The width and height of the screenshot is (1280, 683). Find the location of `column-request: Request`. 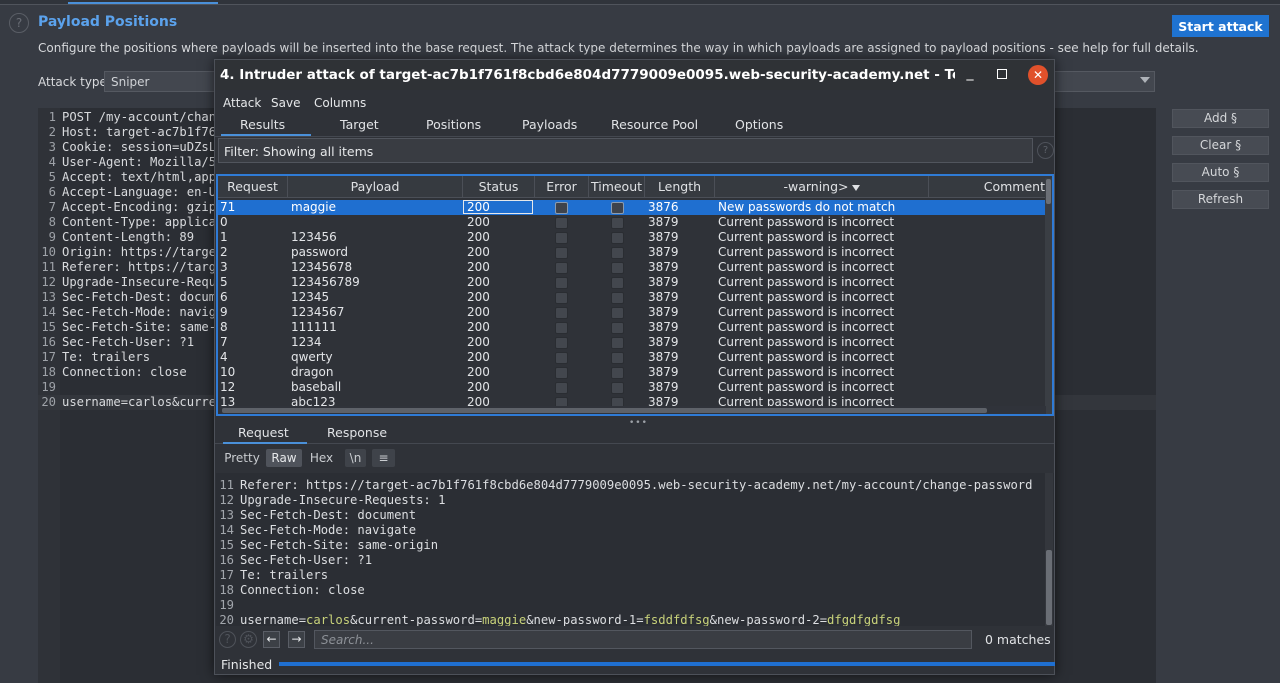

column-request: Request is located at coordinates (253, 187).